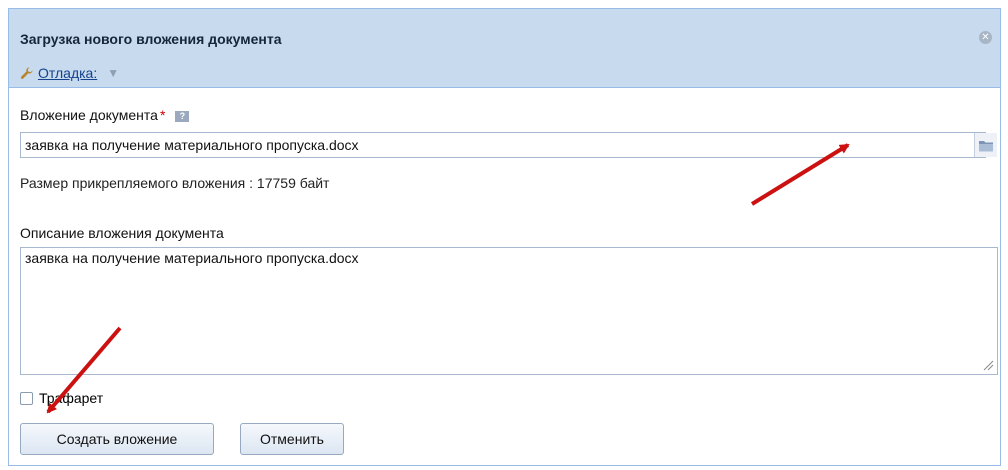 The width and height of the screenshot is (1008, 470). What do you see at coordinates (26, 398) in the screenshot?
I see `template-checkbox` at bounding box center [26, 398].